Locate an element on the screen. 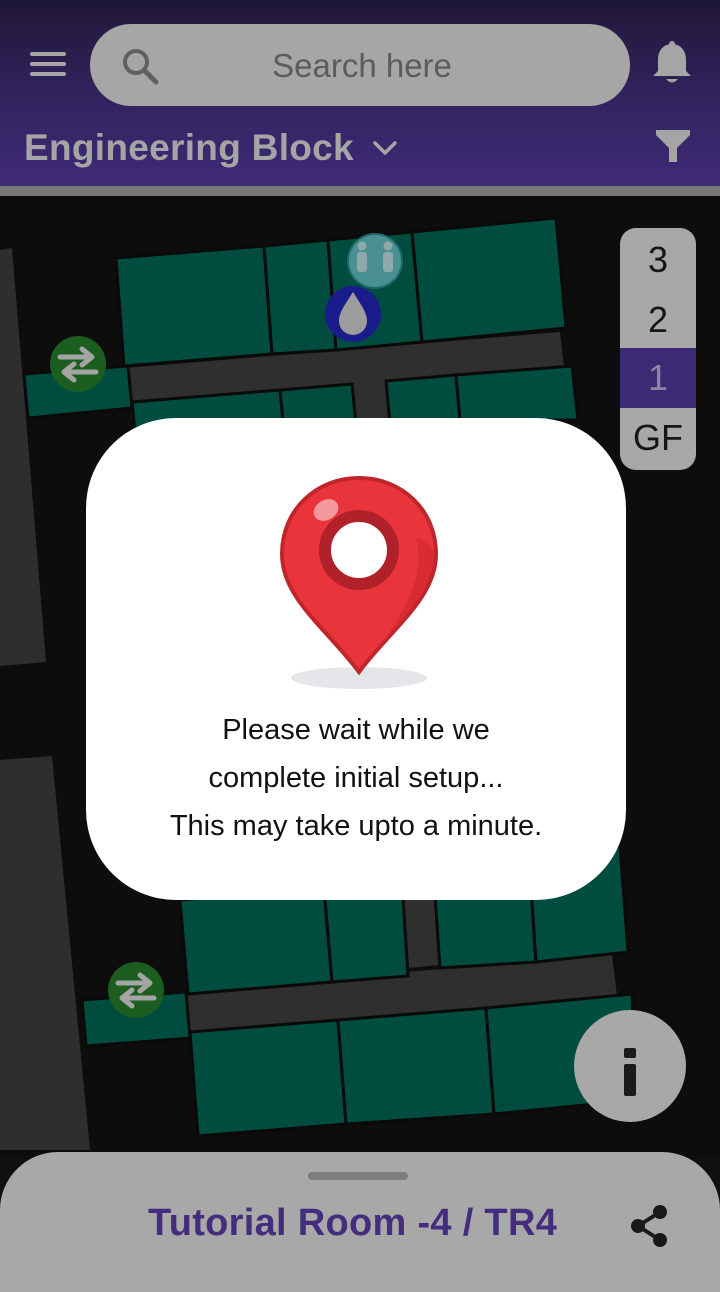 This screenshot has width=720, height=1292. top-app-bar: Engineering Block is located at coordinates (360, 93).